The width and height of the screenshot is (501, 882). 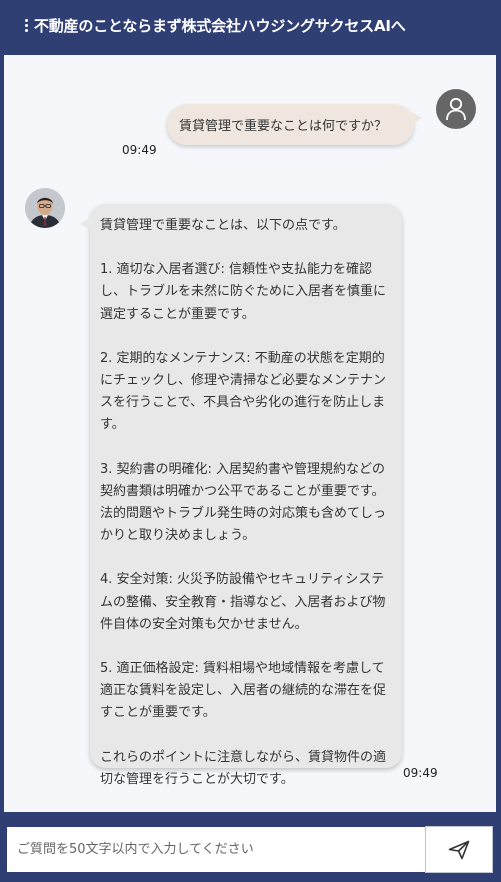 I want to click on user-message-bubble: 賃貸管理で重要なことは何ですか？, so click(x=294, y=124).